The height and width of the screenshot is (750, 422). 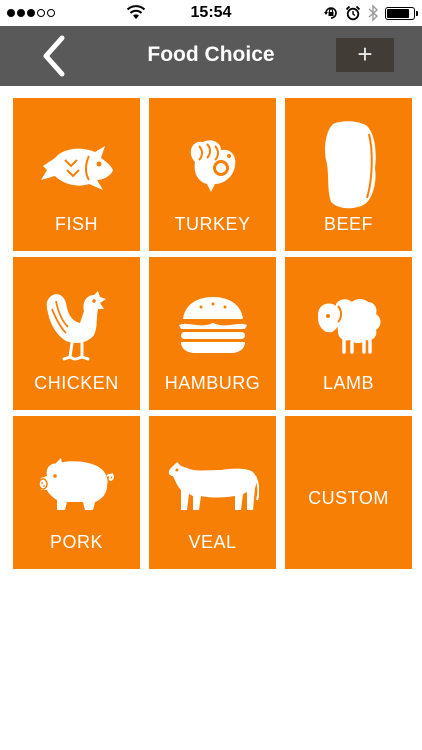 What do you see at coordinates (212, 325) in the screenshot?
I see `hamburger-icon` at bounding box center [212, 325].